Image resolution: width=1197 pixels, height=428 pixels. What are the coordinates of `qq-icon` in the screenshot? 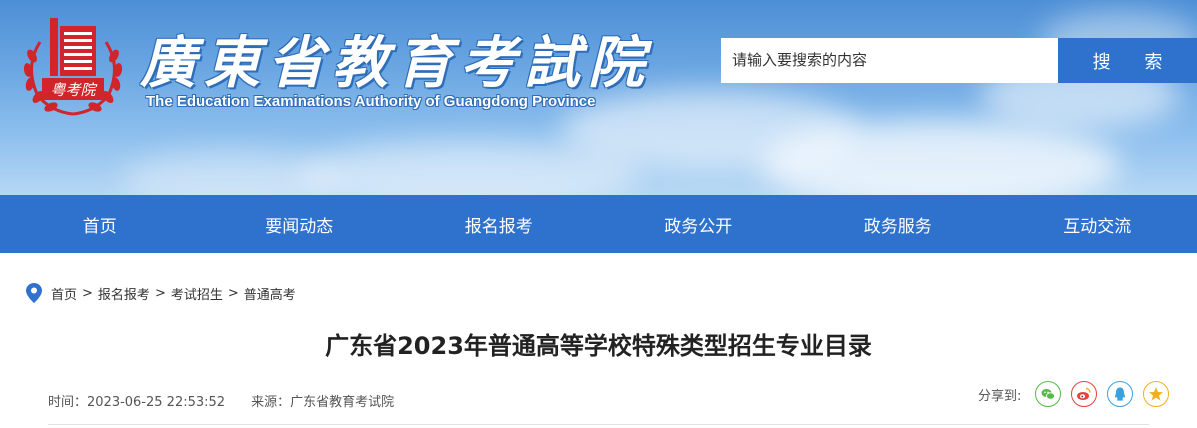 It's located at (1120, 394).